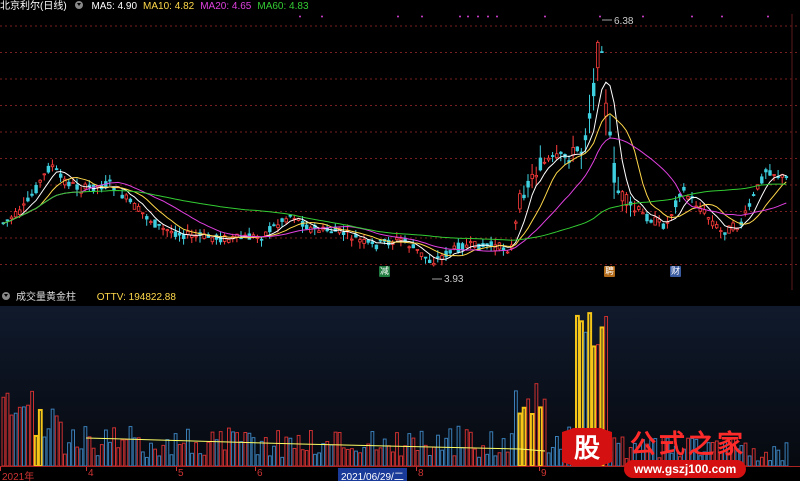  I want to click on watermark-url: www.gszj100.com, so click(685, 469).